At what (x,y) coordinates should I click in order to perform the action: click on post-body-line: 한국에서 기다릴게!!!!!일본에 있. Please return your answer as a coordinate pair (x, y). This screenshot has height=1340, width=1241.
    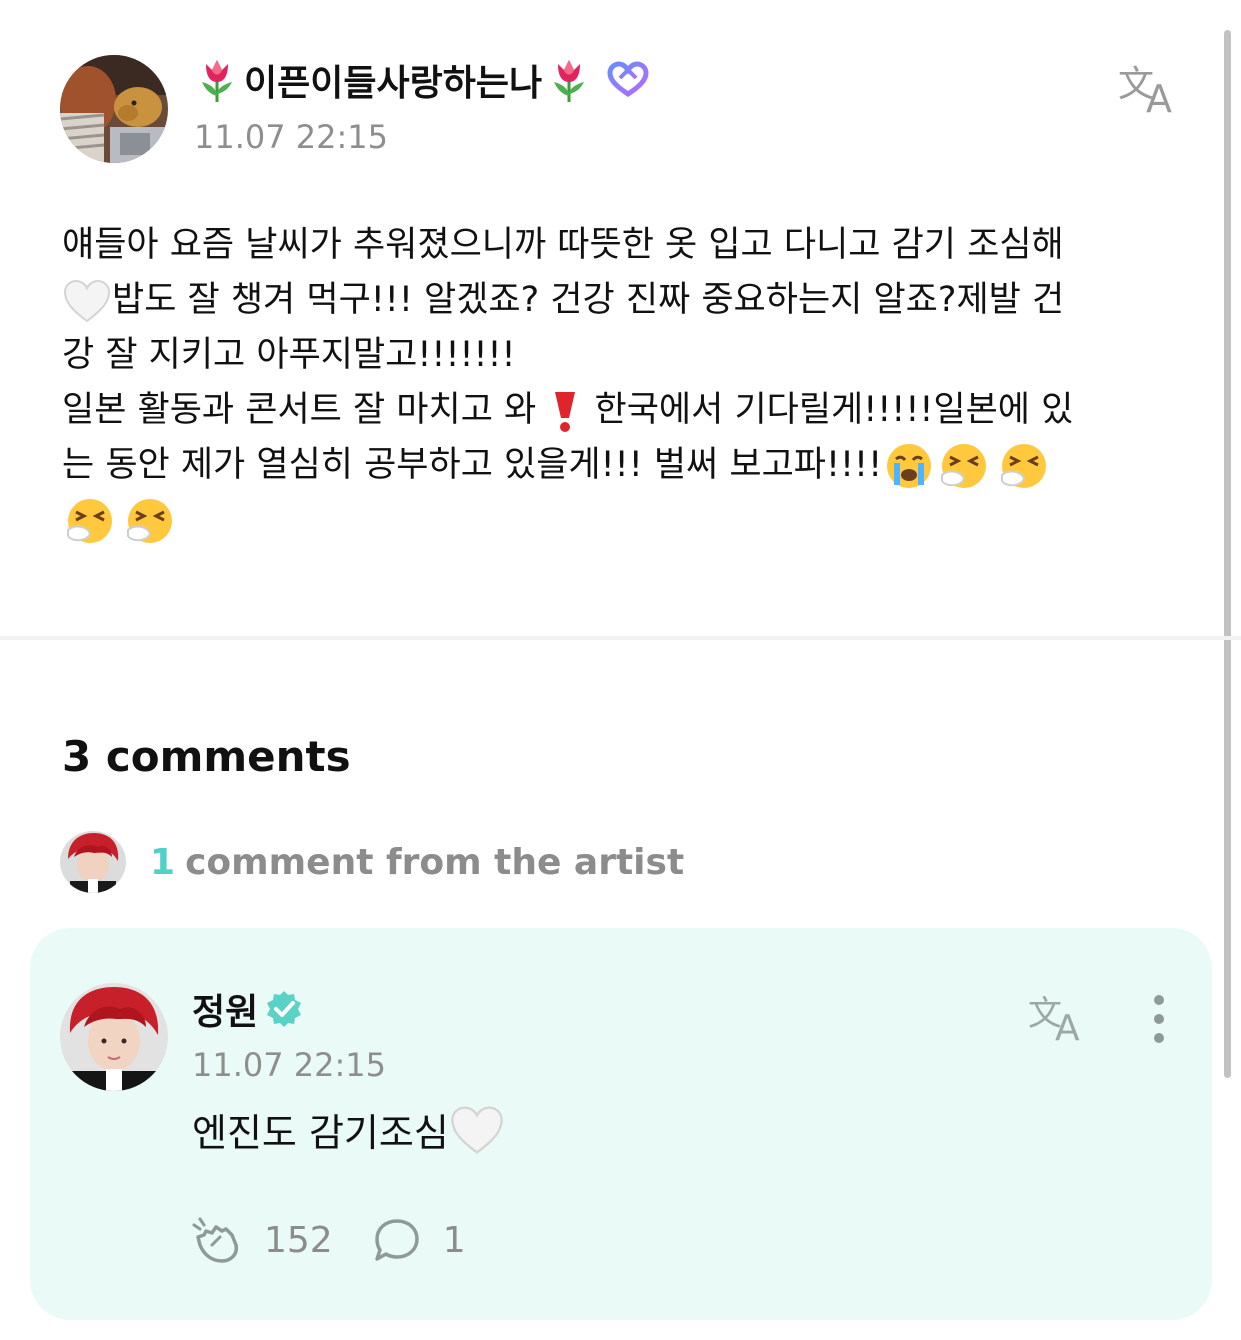
    Looking at the image, I should click on (834, 410).